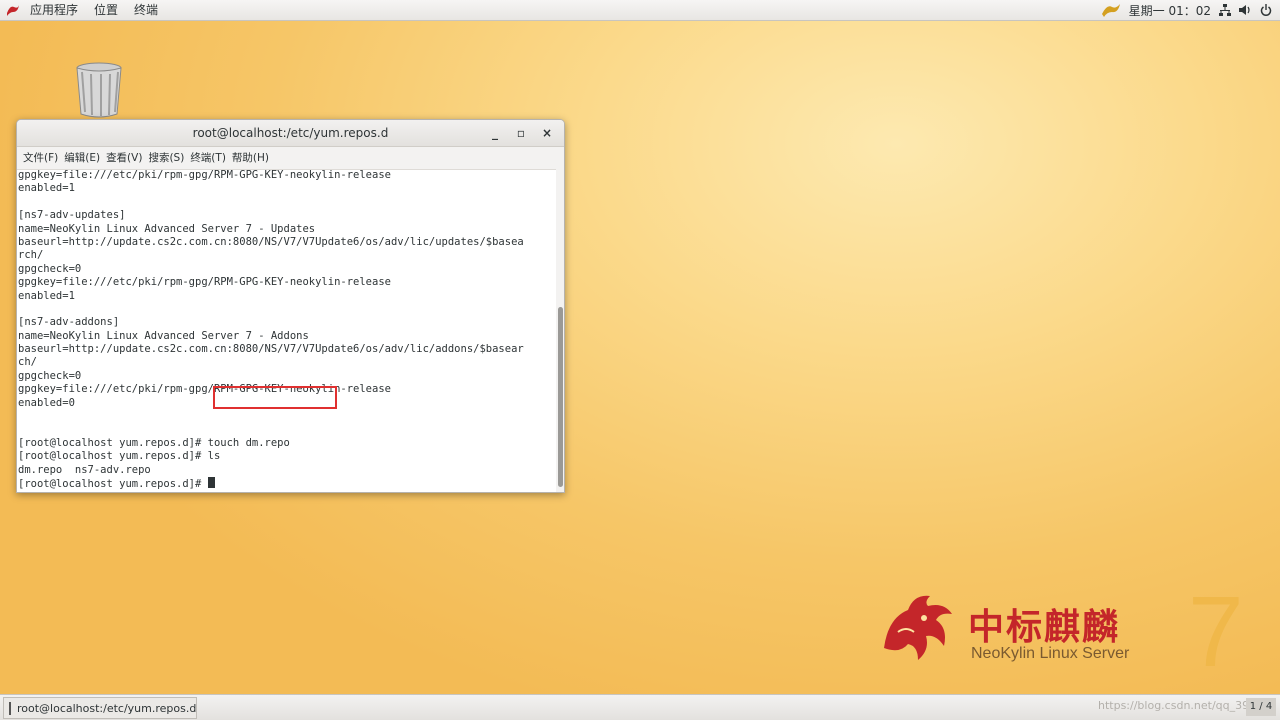  I want to click on menu-terminal-ops: 终端(T), so click(208, 158).